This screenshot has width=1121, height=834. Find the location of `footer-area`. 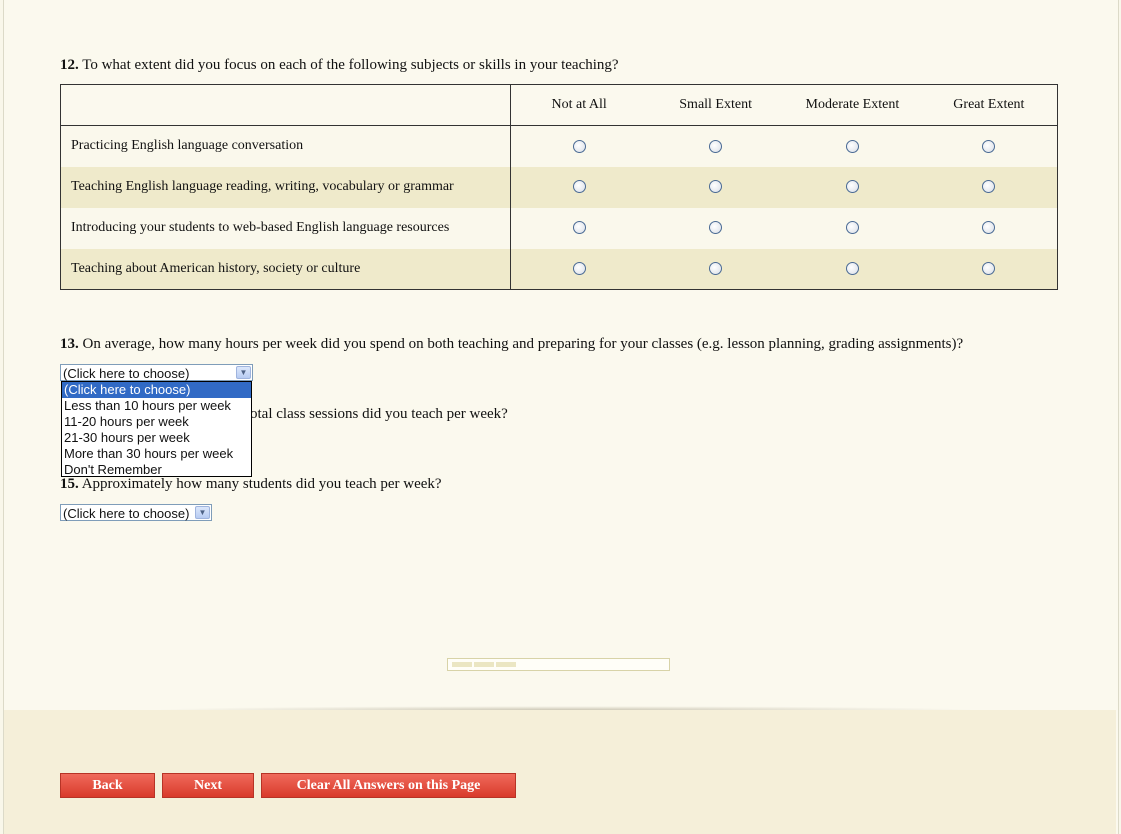

footer-area is located at coordinates (560, 772).